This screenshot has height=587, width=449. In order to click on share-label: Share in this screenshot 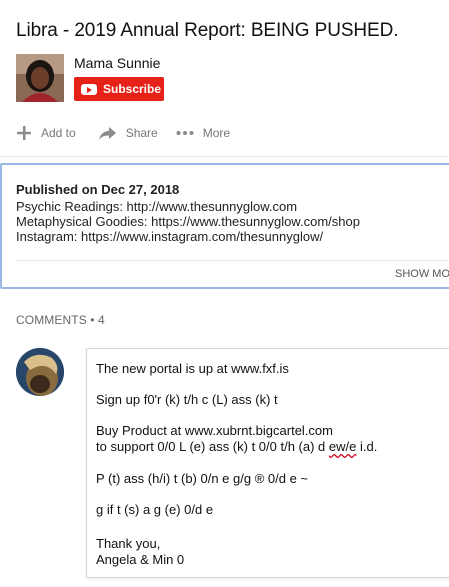, I will do `click(141, 133)`.